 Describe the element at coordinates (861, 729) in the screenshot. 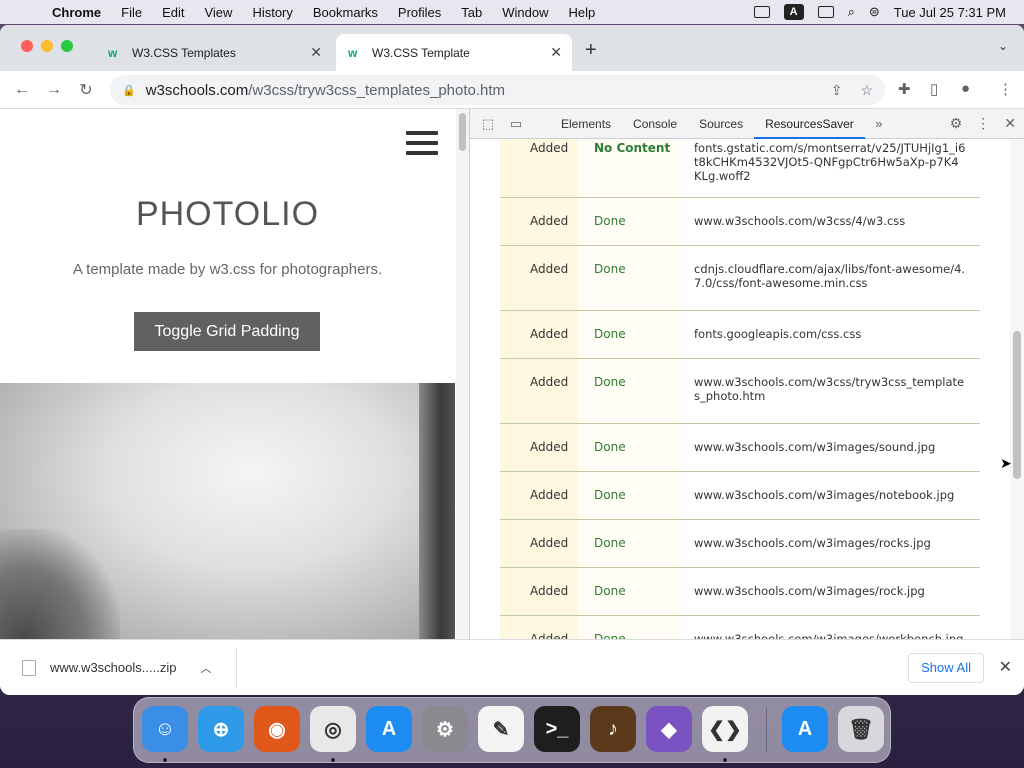

I see `trash-icon: 🗑` at that location.